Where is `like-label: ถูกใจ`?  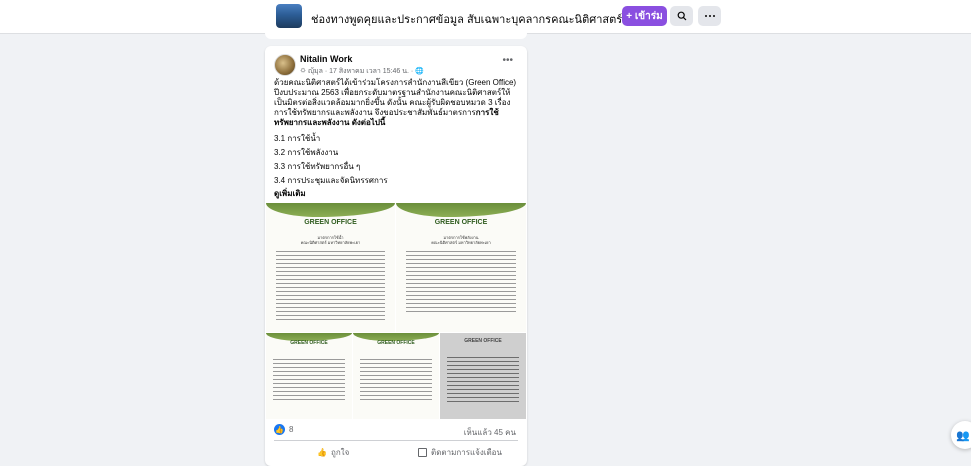
like-label: ถูกใจ is located at coordinates (340, 452).